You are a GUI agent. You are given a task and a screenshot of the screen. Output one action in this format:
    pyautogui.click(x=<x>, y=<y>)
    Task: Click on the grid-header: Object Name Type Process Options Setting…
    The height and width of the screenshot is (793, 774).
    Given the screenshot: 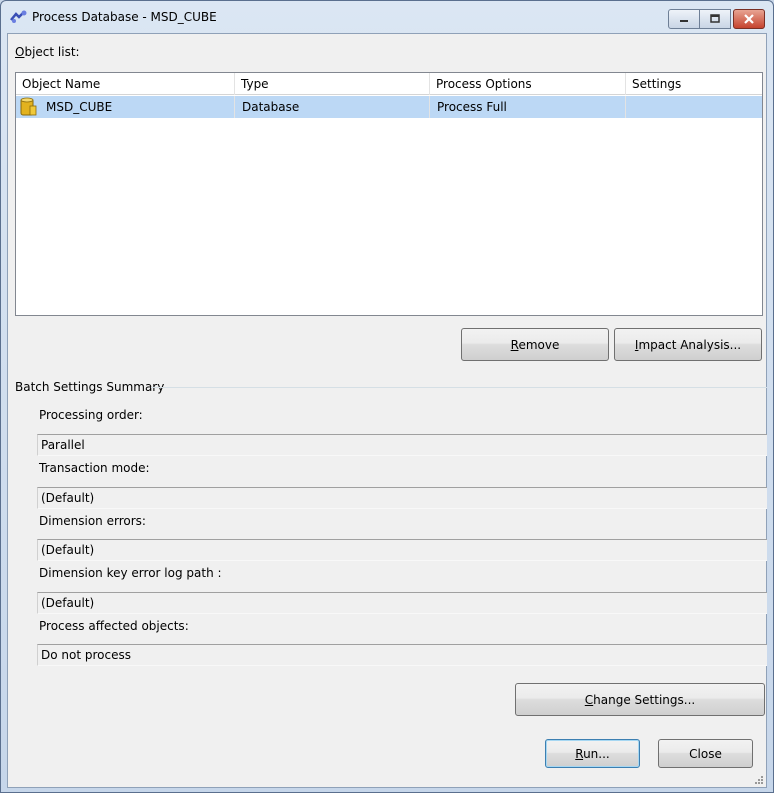 What is the action you would take?
    pyautogui.click(x=389, y=84)
    